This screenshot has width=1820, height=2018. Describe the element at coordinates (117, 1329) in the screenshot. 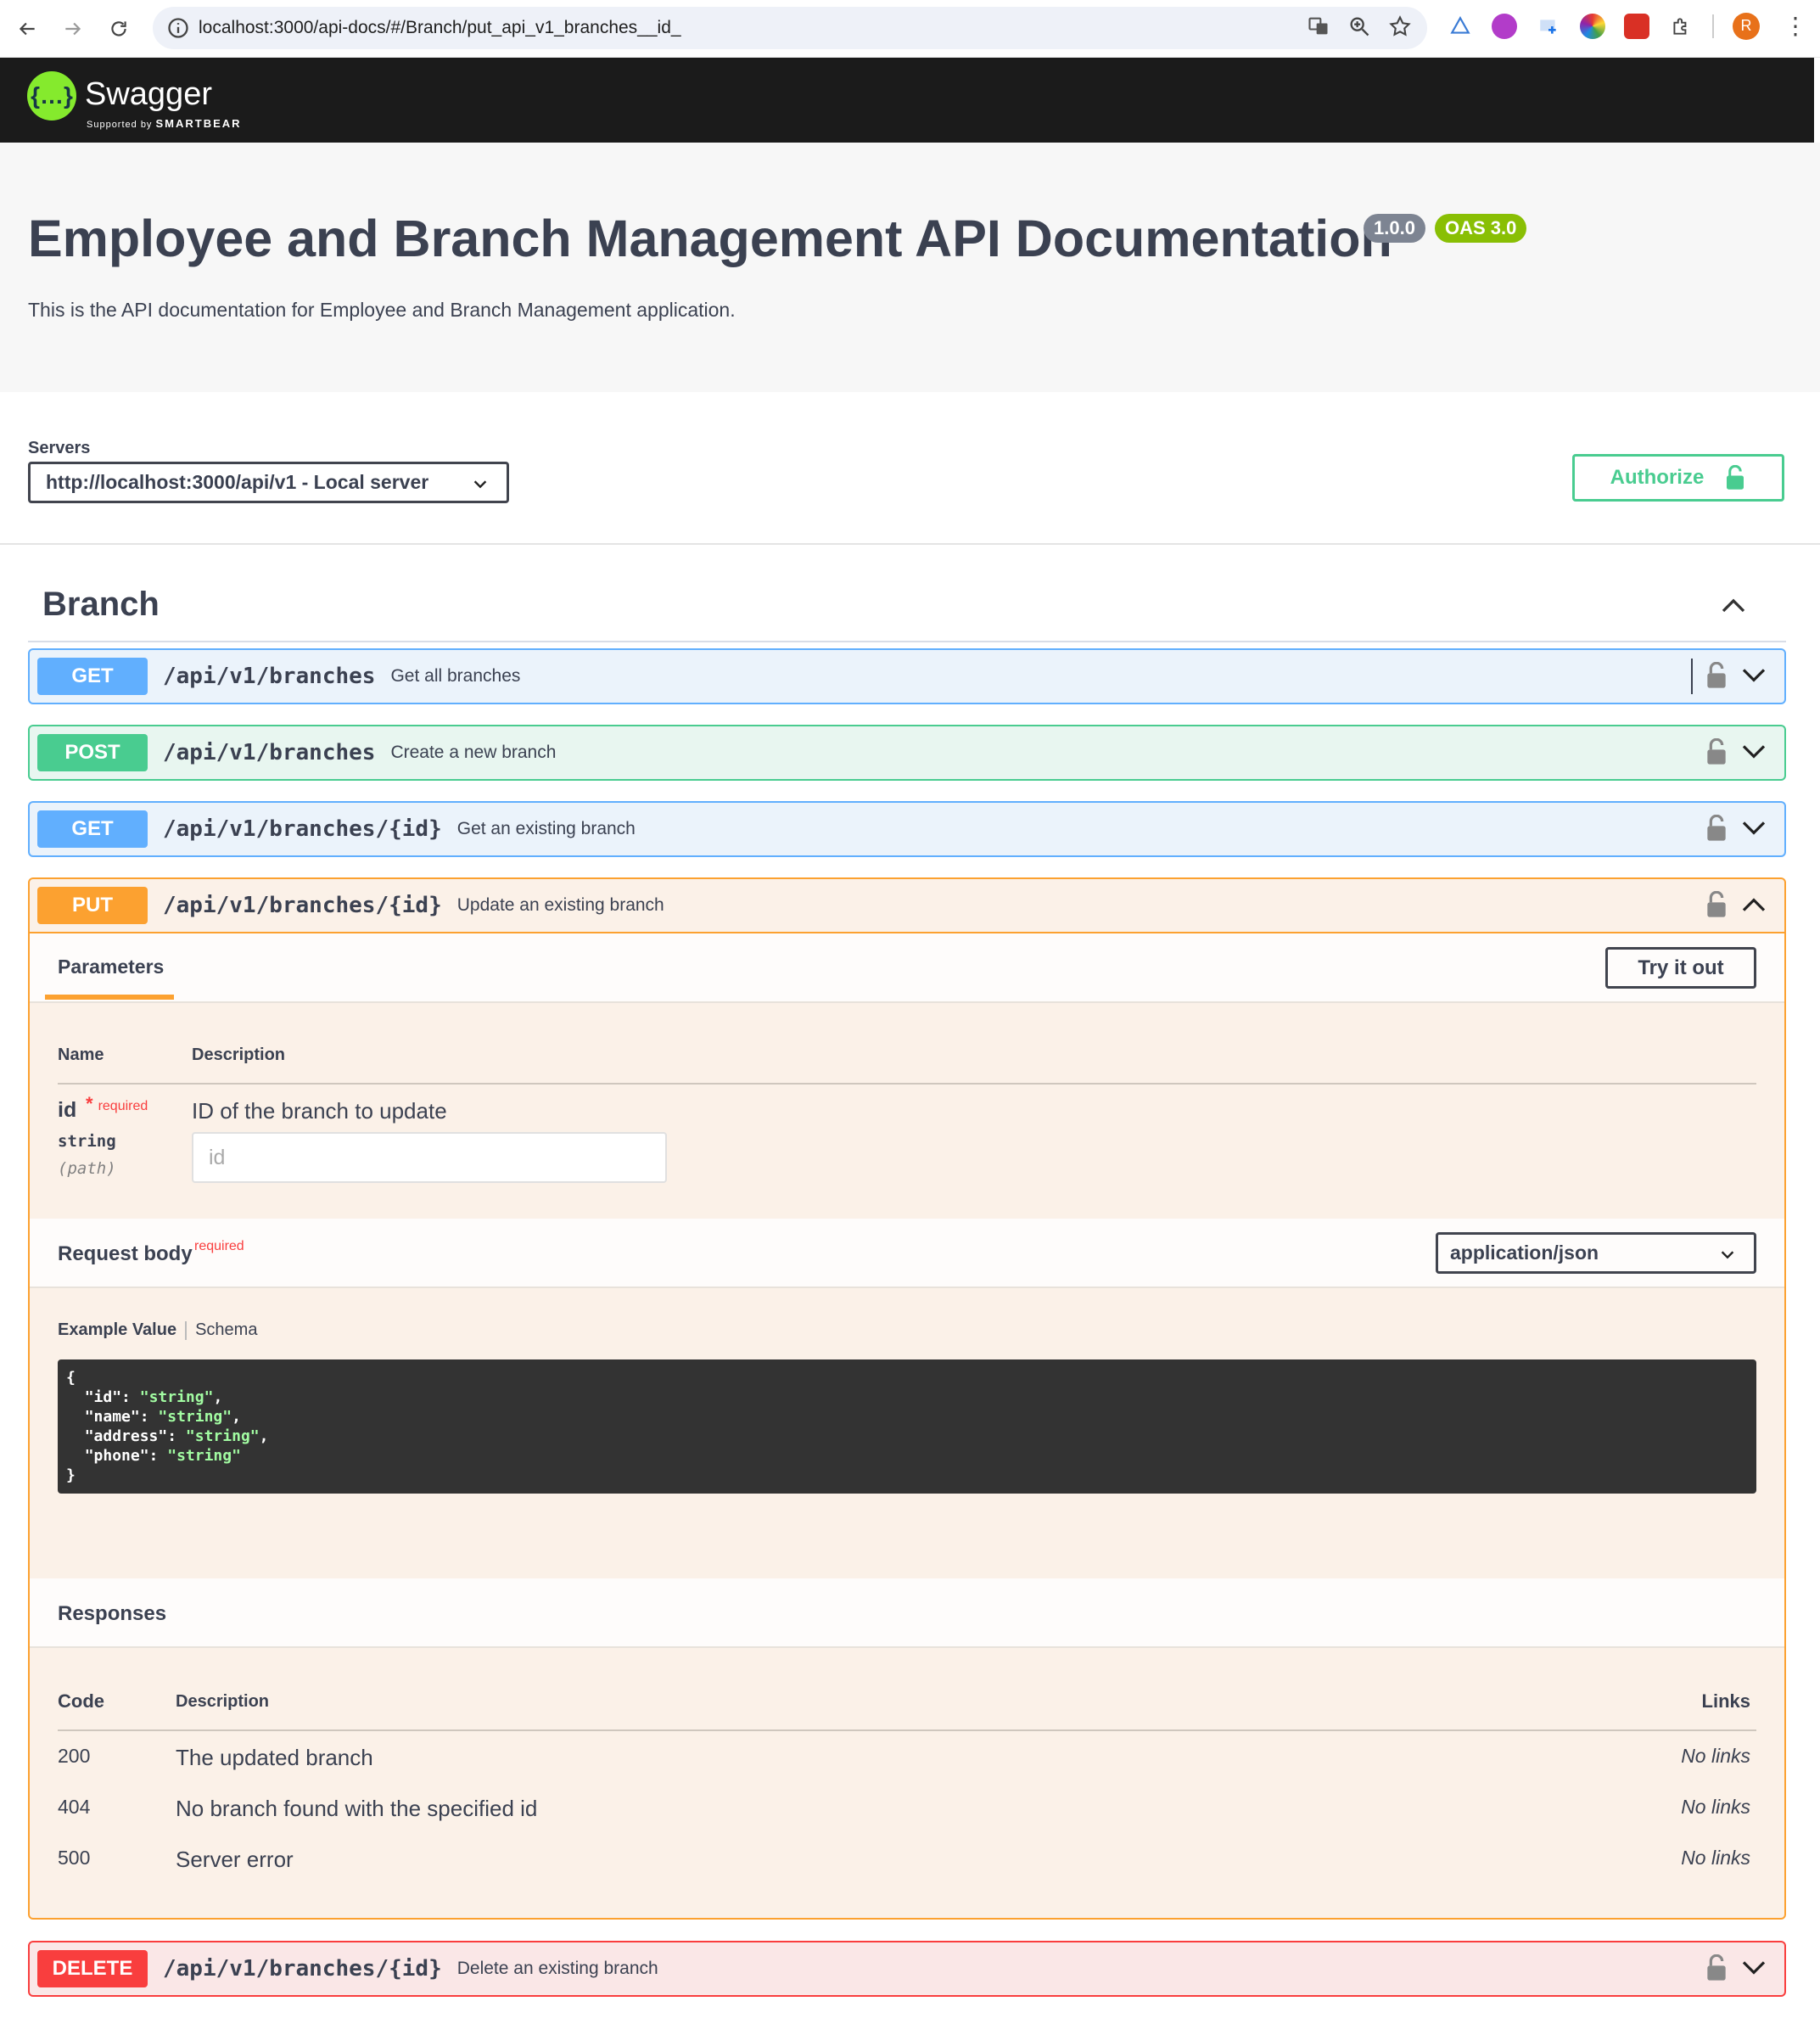

I see `tab-example-value: Example Value` at that location.